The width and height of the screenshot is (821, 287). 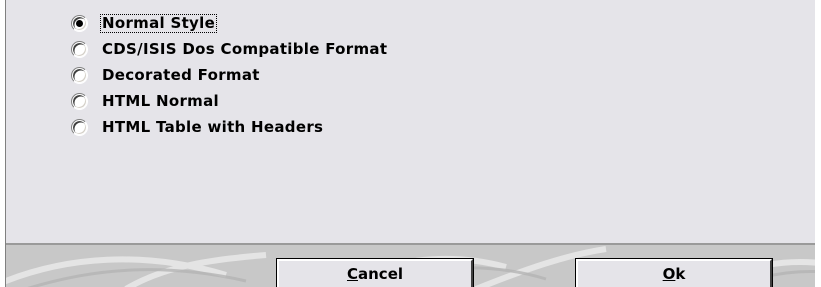 I want to click on option-html-table-headers: HTML Table with Headers, so click(x=229, y=127).